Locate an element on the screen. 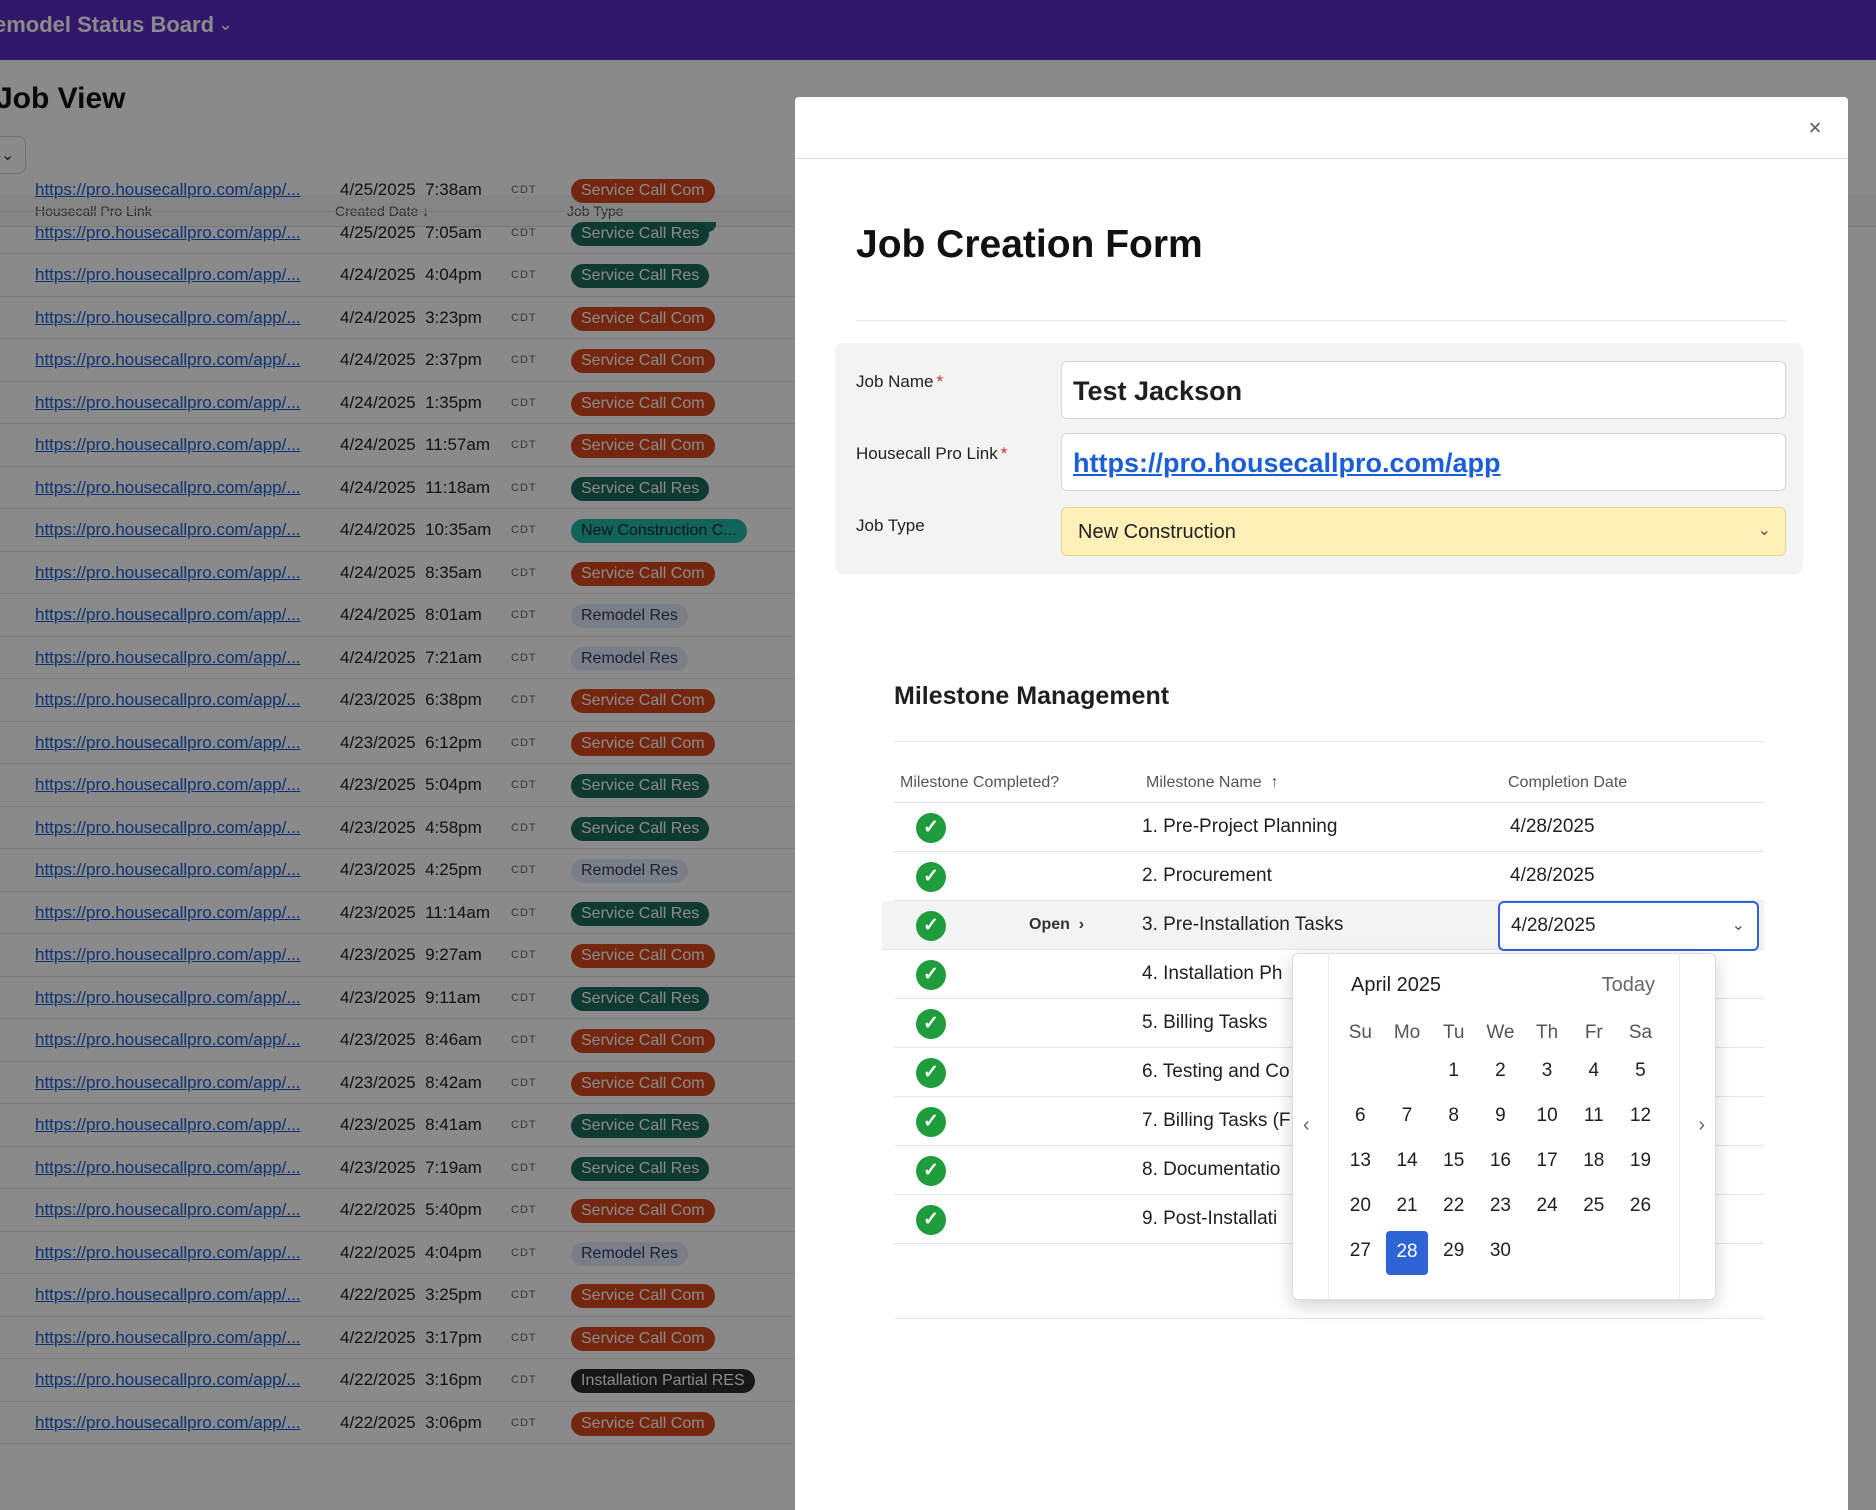  calendar-day: 8 is located at coordinates (1453, 1117).